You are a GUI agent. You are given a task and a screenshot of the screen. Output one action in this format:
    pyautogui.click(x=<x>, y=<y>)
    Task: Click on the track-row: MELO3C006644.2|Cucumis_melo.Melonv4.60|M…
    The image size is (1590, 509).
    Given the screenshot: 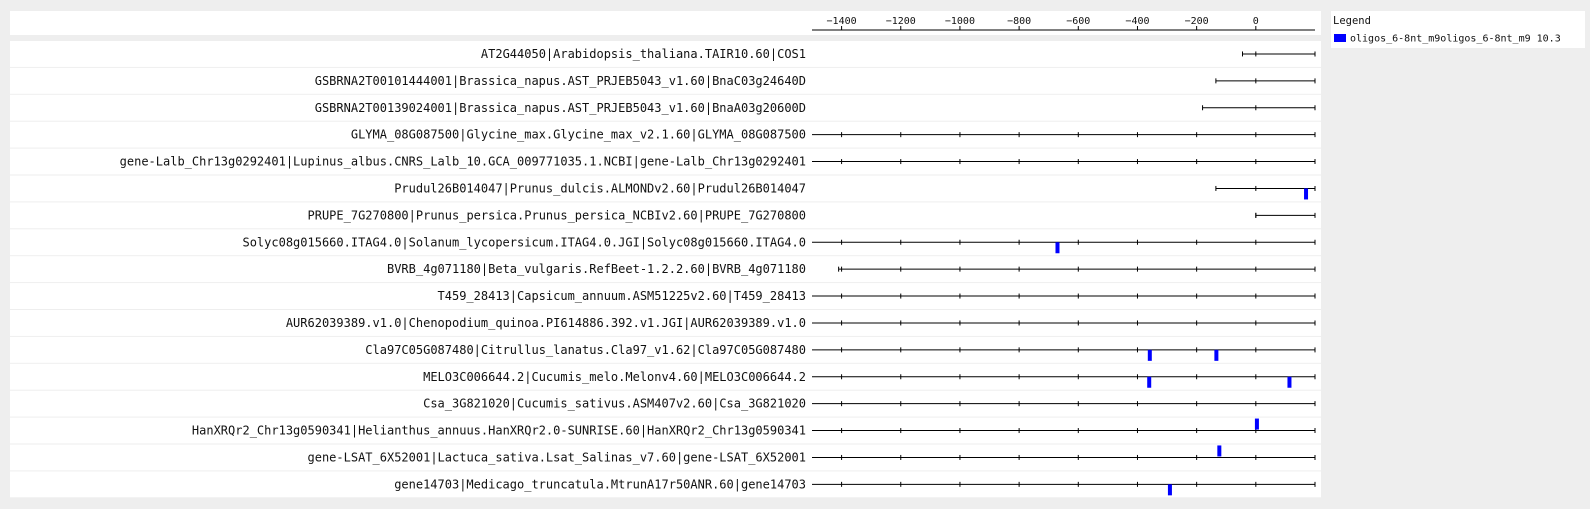 What is the action you would take?
    pyautogui.click(x=665, y=376)
    